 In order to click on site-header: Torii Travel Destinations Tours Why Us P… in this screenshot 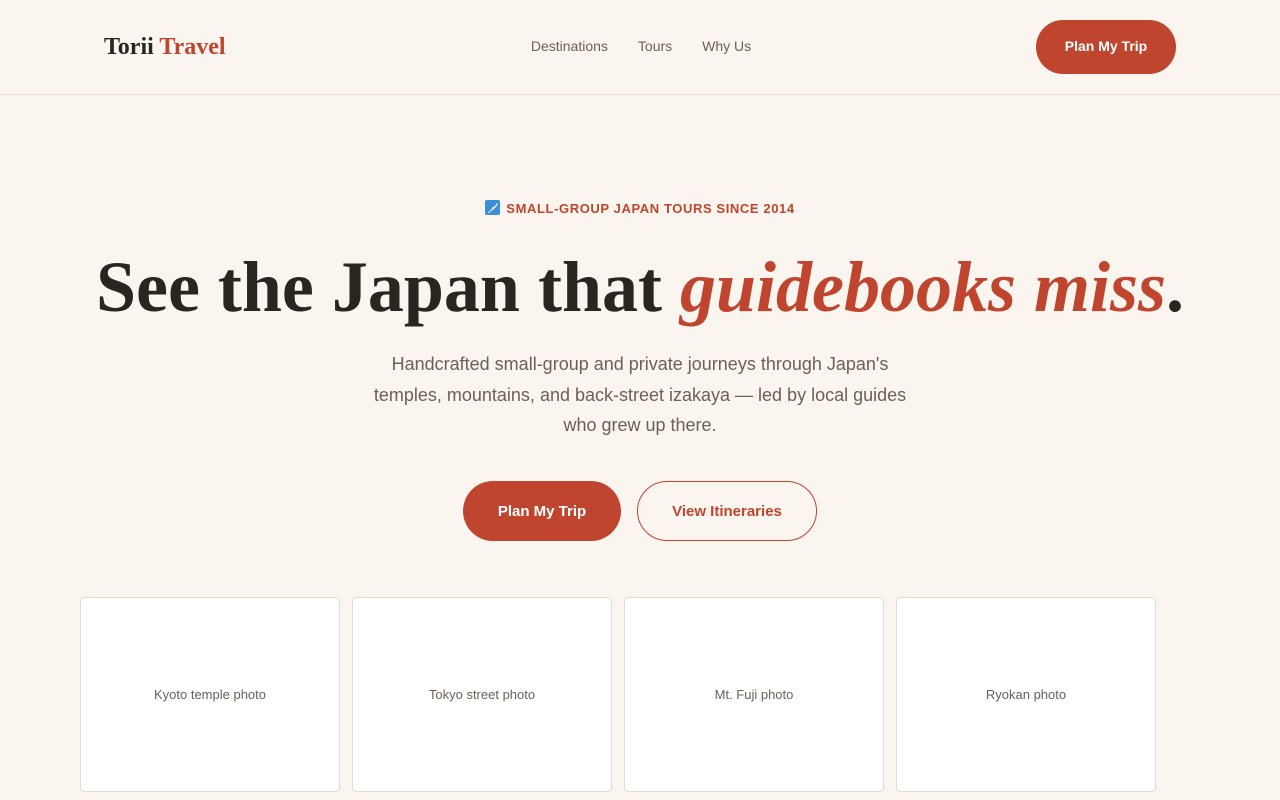, I will do `click(640, 47)`.